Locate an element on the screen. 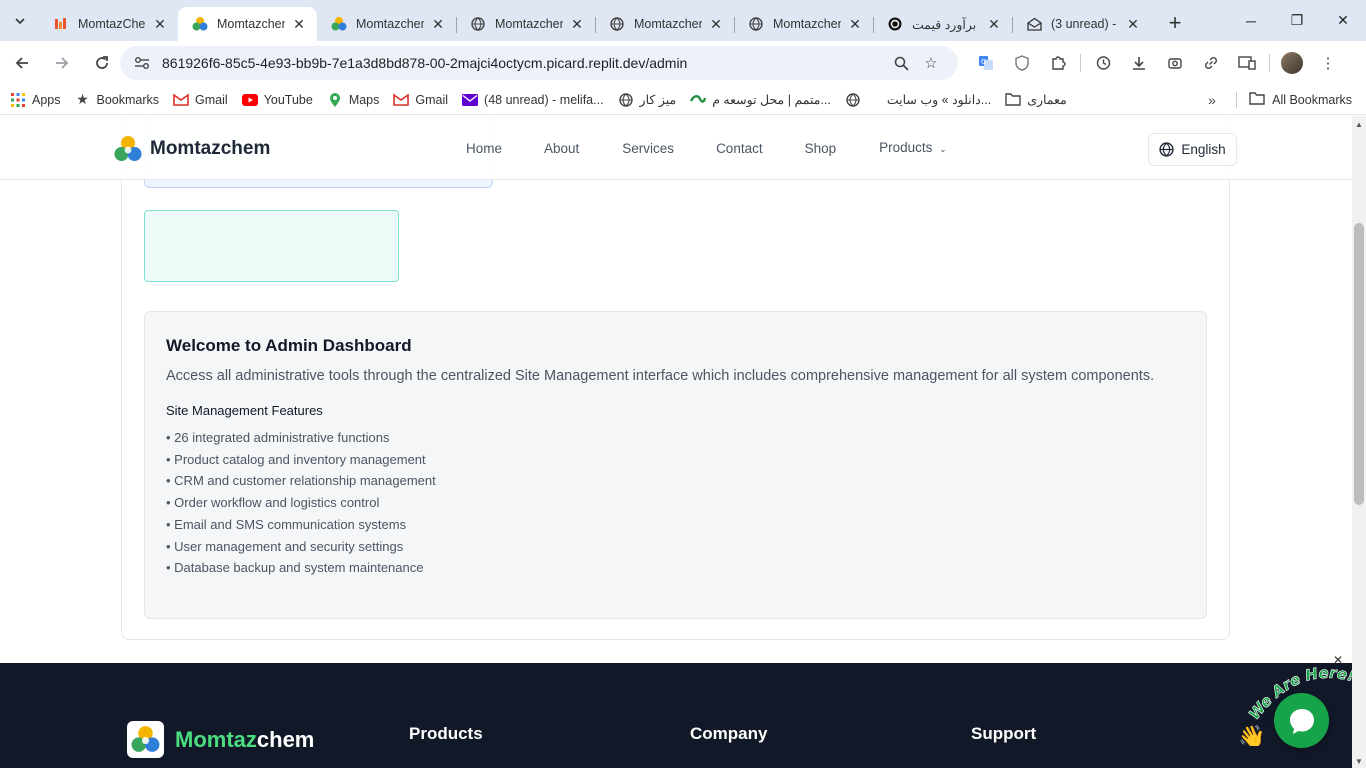  chevron-double-right-icon: » is located at coordinates (1212, 100).